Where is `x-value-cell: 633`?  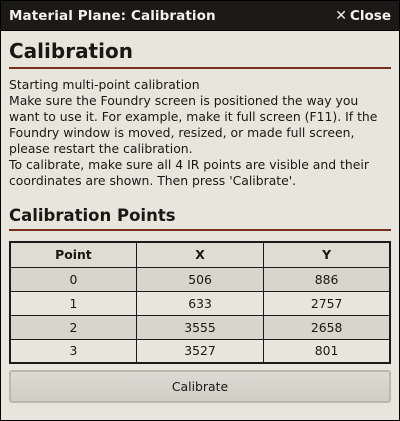
x-value-cell: 633 is located at coordinates (200, 303).